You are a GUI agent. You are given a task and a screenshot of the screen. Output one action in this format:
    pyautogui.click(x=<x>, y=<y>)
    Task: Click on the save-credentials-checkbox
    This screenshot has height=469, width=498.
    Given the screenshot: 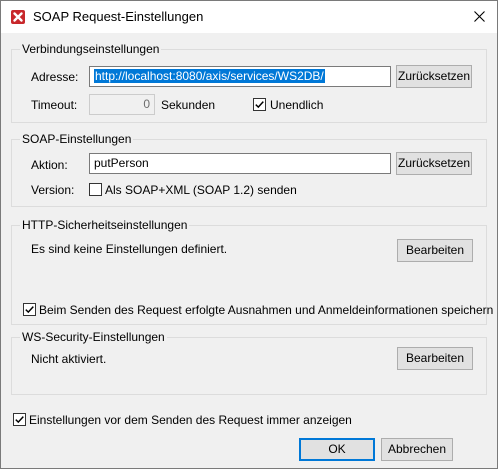 What is the action you would take?
    pyautogui.click(x=29, y=309)
    